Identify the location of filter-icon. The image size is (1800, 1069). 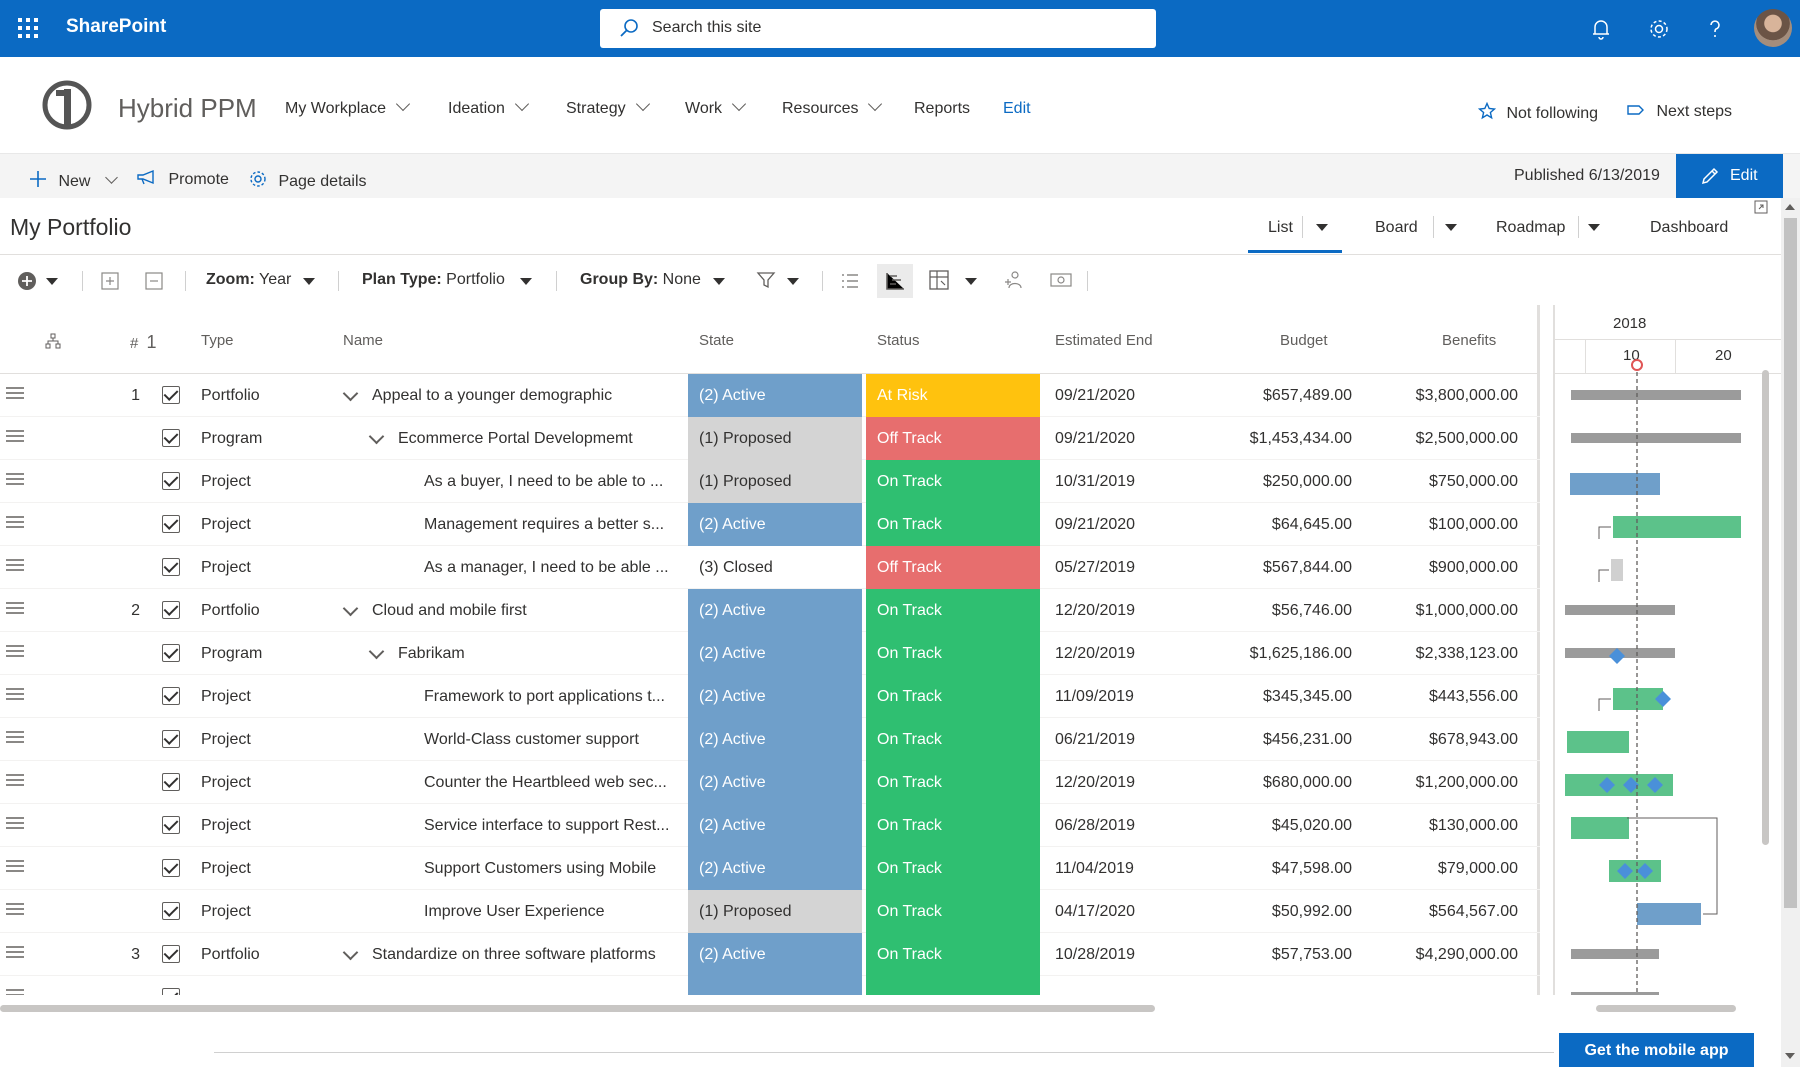
(766, 280).